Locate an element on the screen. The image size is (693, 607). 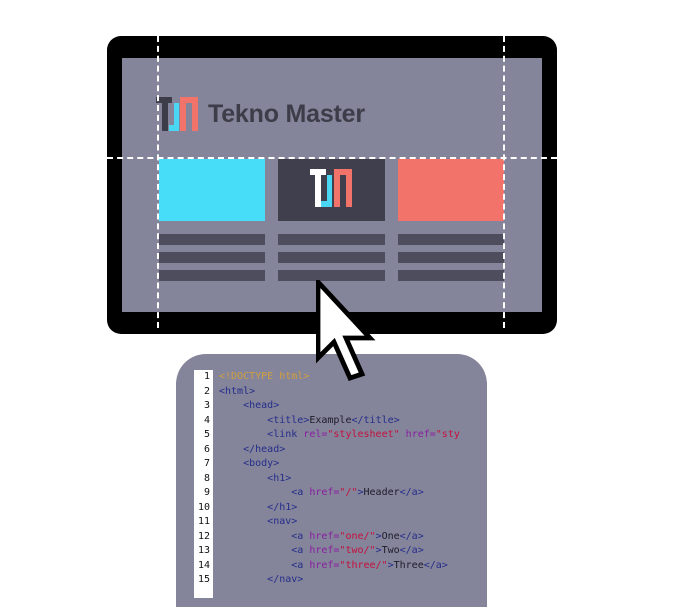
code-token: <link is located at coordinates (285, 434).